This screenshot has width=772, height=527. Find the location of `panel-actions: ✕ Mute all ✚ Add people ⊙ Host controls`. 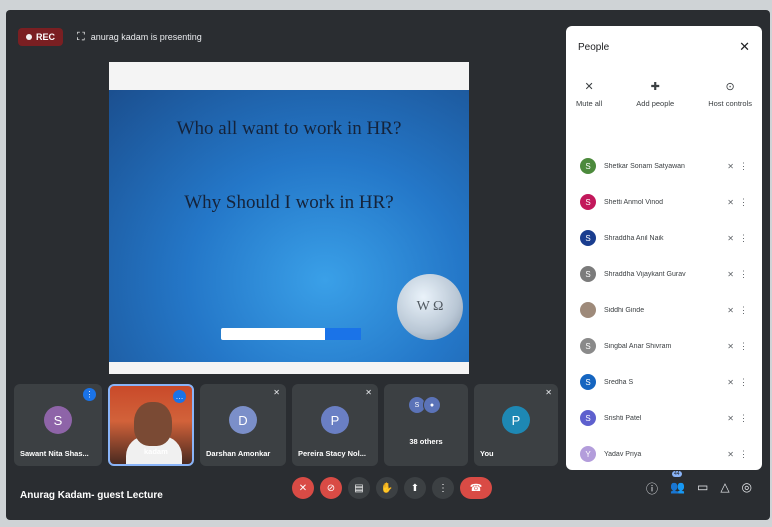

panel-actions: ✕ Mute all ✚ Add people ⊙ Host controls is located at coordinates (664, 94).